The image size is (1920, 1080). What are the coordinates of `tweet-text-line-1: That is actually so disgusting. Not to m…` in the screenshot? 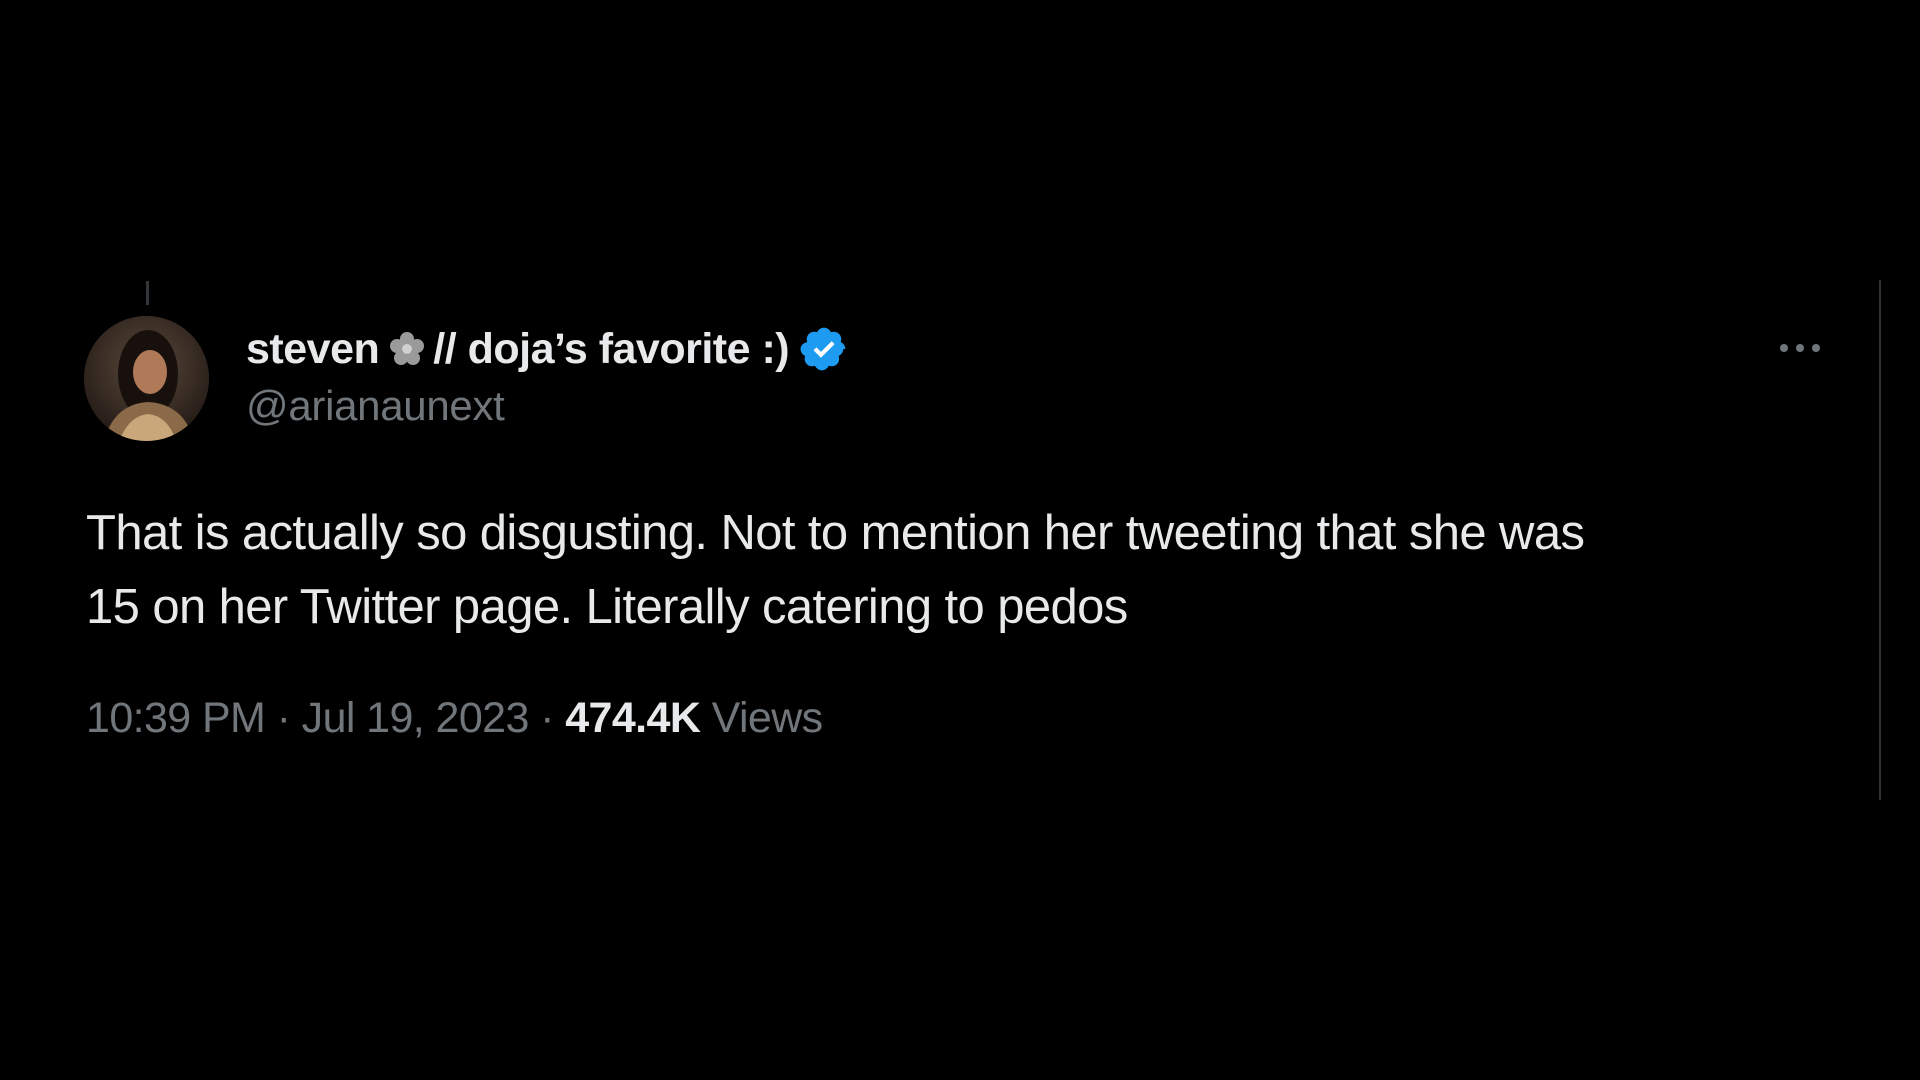 It's located at (835, 533).